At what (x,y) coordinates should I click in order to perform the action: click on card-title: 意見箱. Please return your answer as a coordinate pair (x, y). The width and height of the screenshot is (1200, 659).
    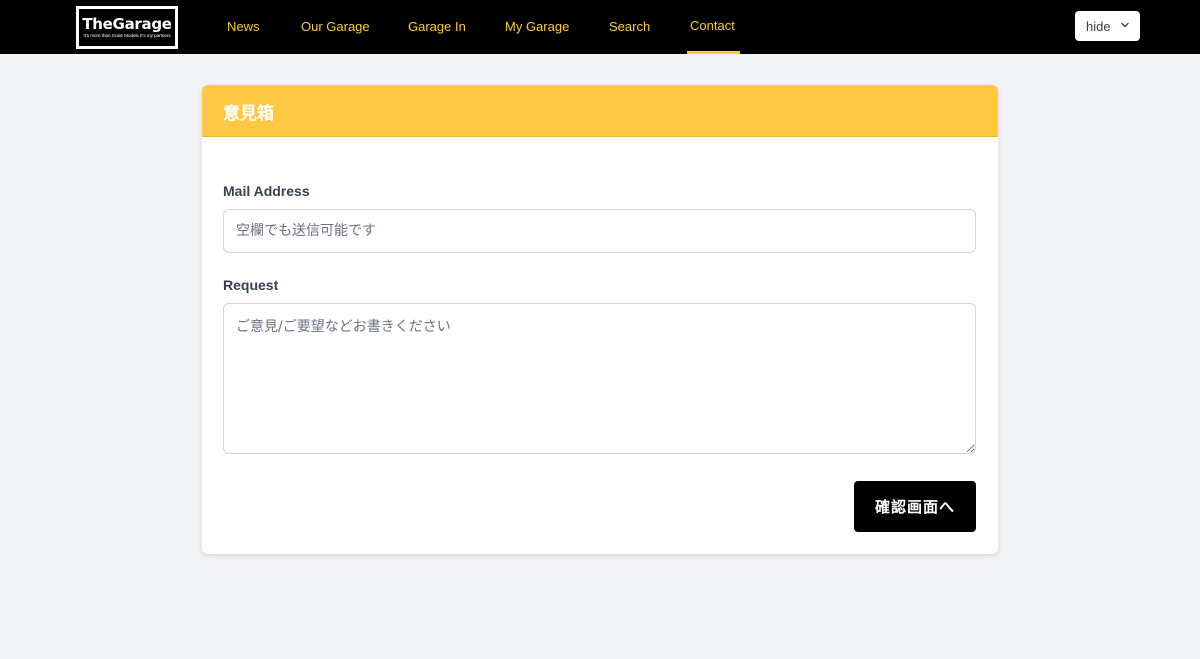
    Looking at the image, I should click on (248, 114).